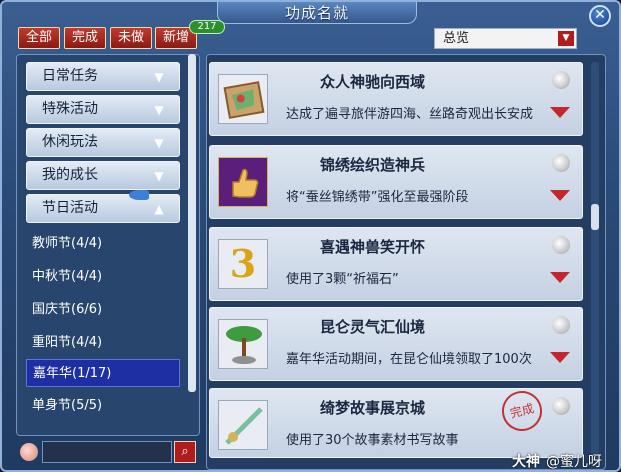 The height and width of the screenshot is (472, 621). What do you see at coordinates (342, 279) in the screenshot?
I see `achievement-description: 使用了3颗“祈福石”` at bounding box center [342, 279].